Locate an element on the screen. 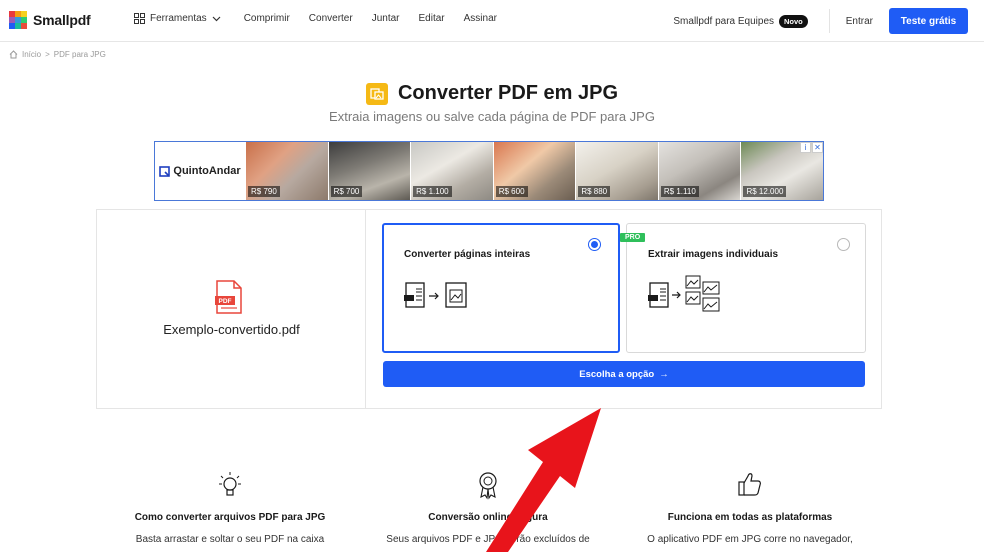  ad-listing: R$ 1.110 is located at coordinates (699, 171).